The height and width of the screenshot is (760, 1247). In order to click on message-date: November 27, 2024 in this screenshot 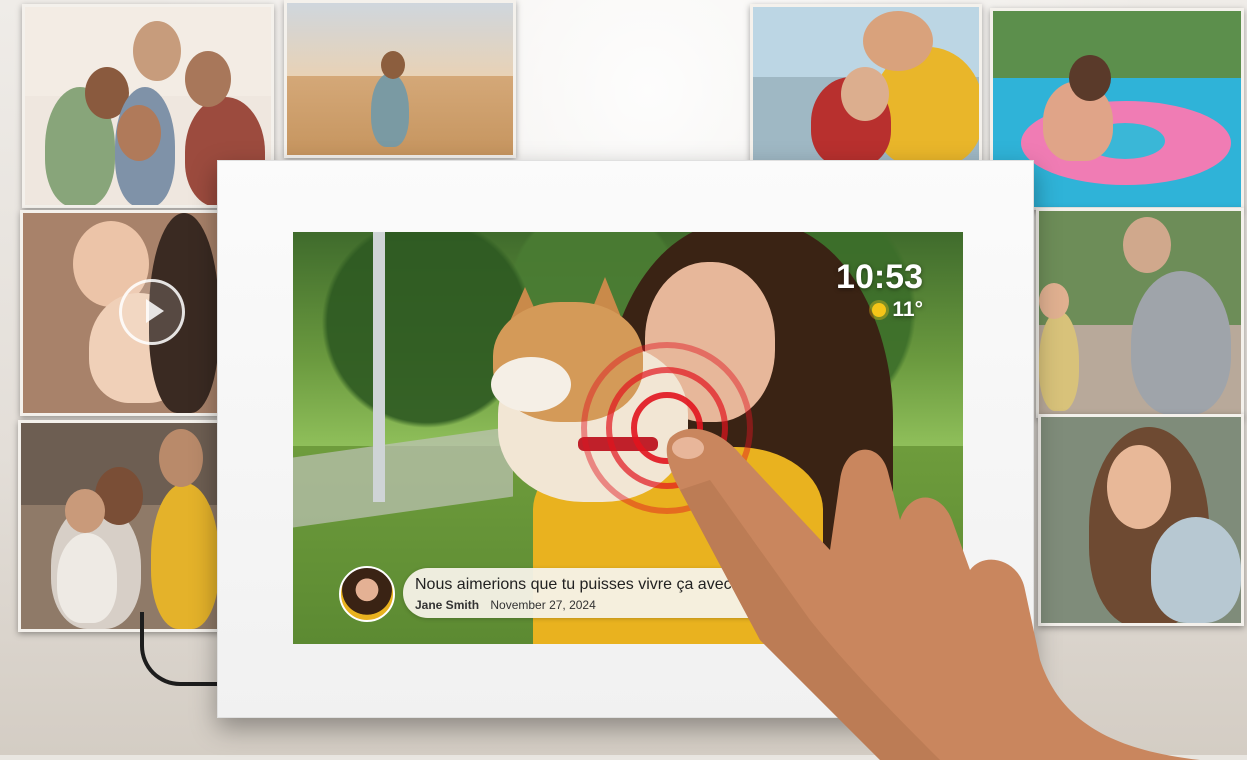, I will do `click(543, 605)`.